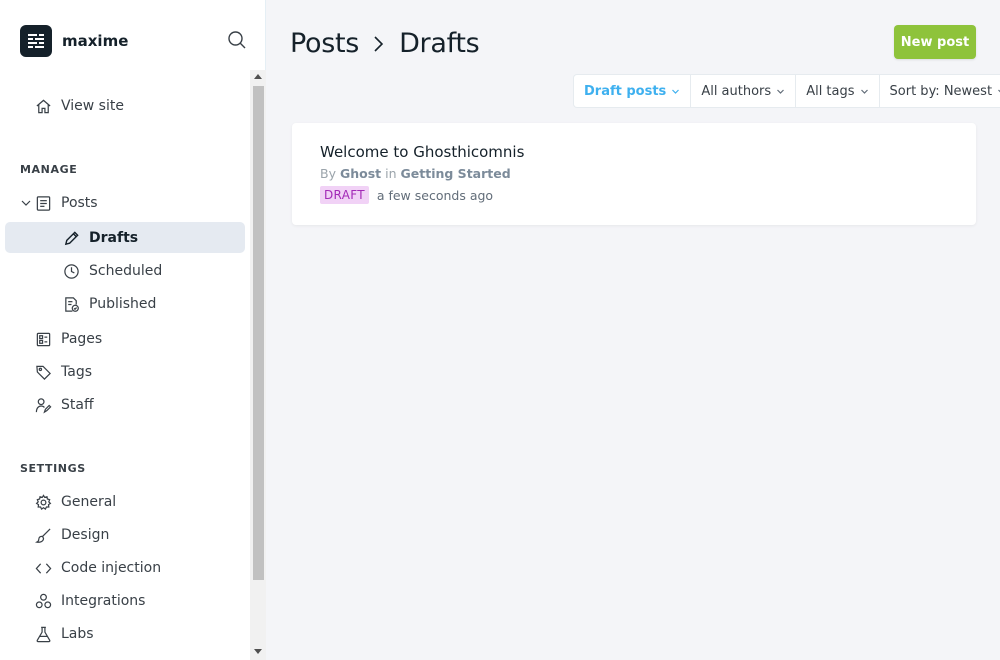 The height and width of the screenshot is (660, 1000). Describe the element at coordinates (79, 203) in the screenshot. I see `nav-posts-label: Posts` at that location.